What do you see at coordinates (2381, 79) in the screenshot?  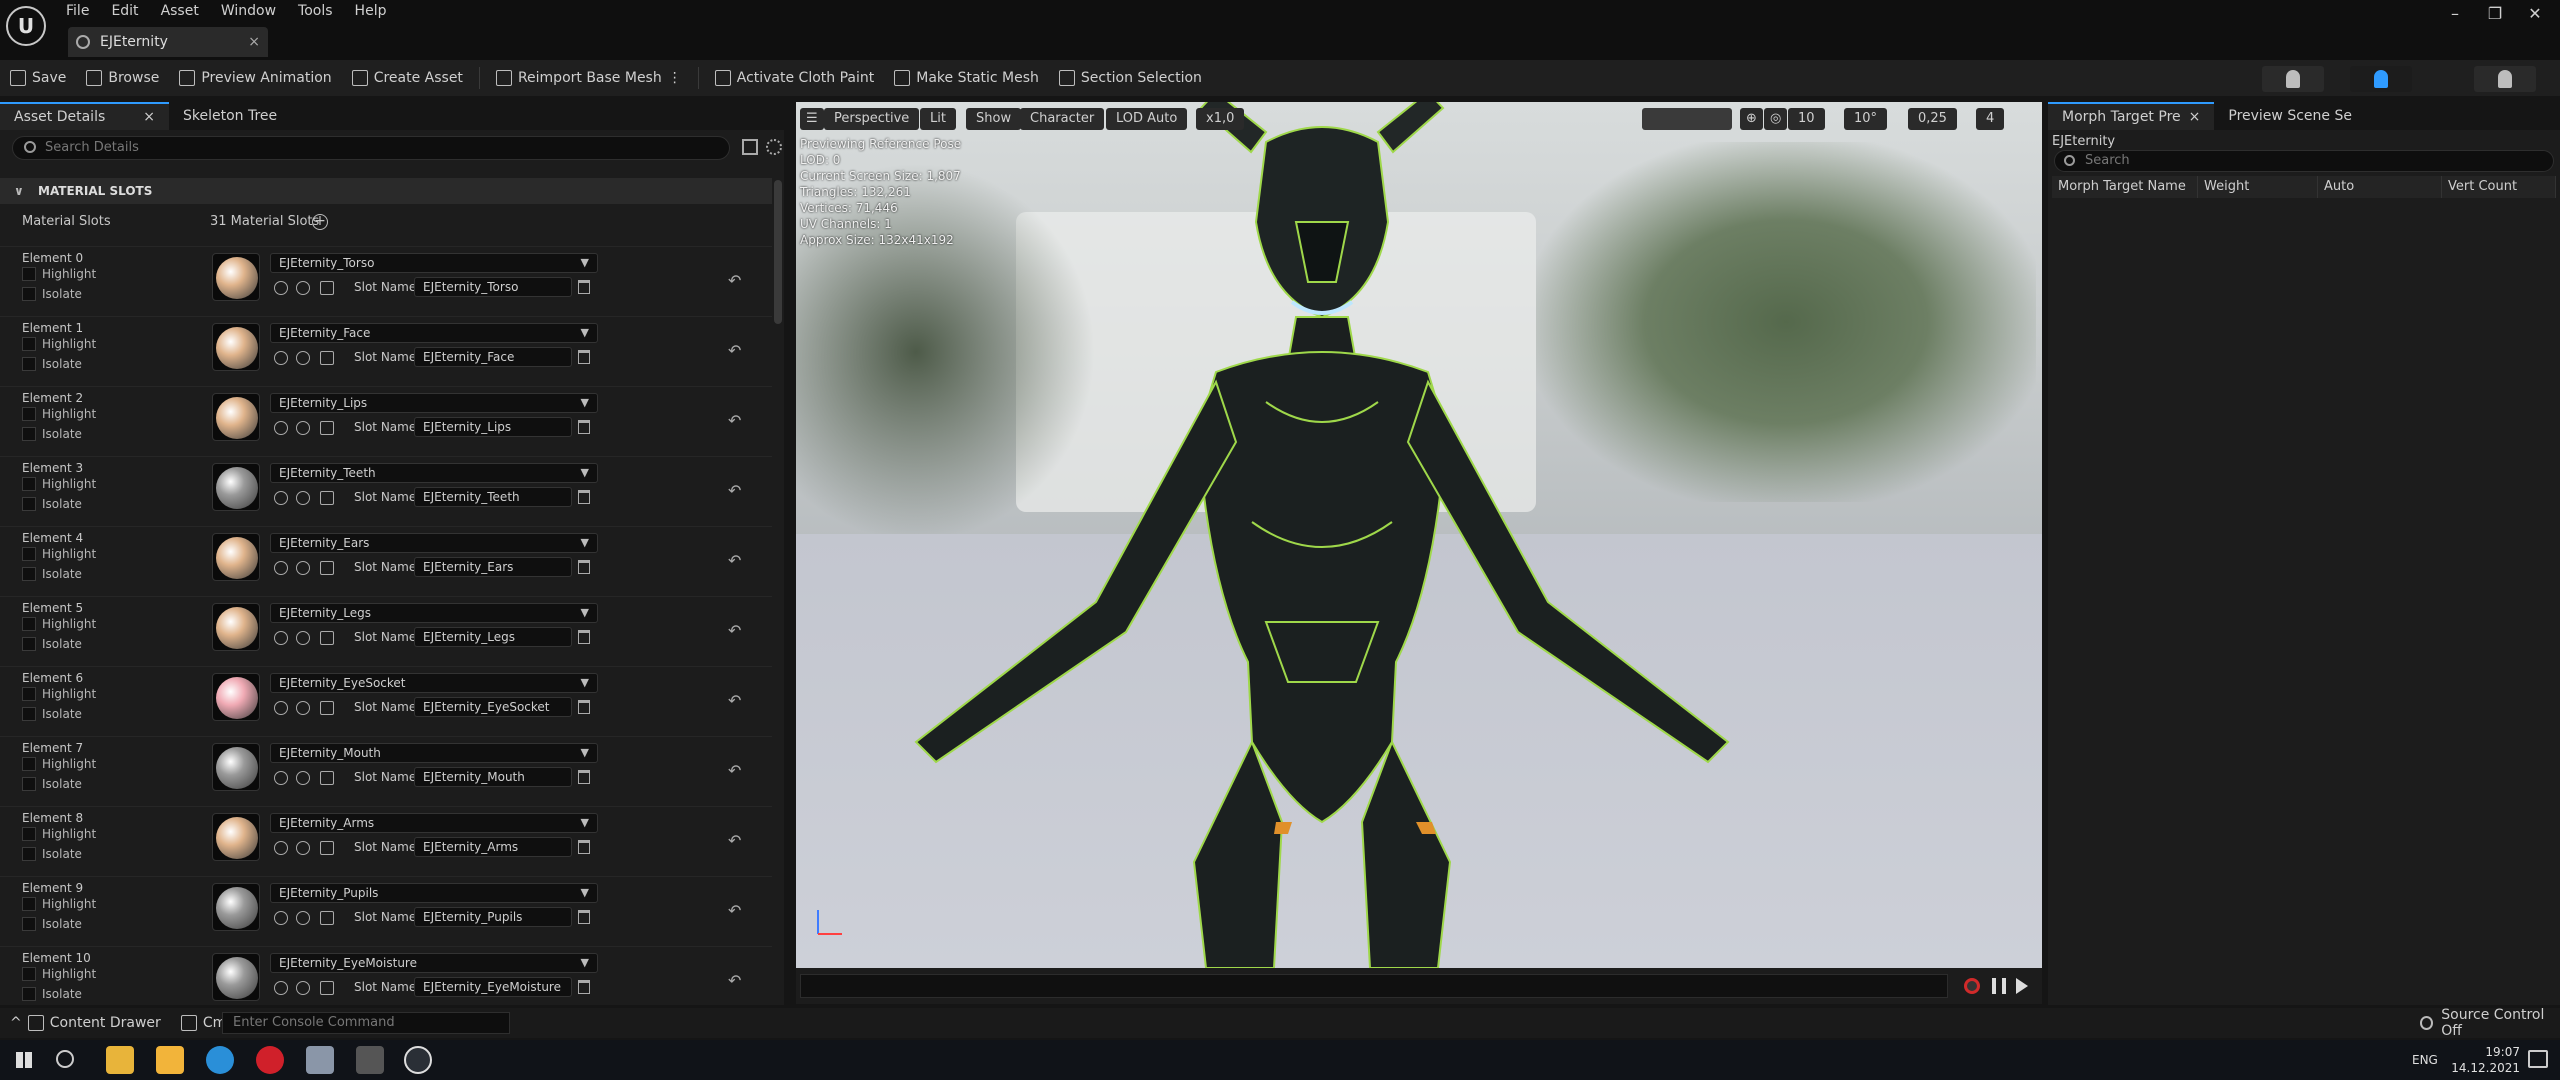 I see `mesh-mode-button` at bounding box center [2381, 79].